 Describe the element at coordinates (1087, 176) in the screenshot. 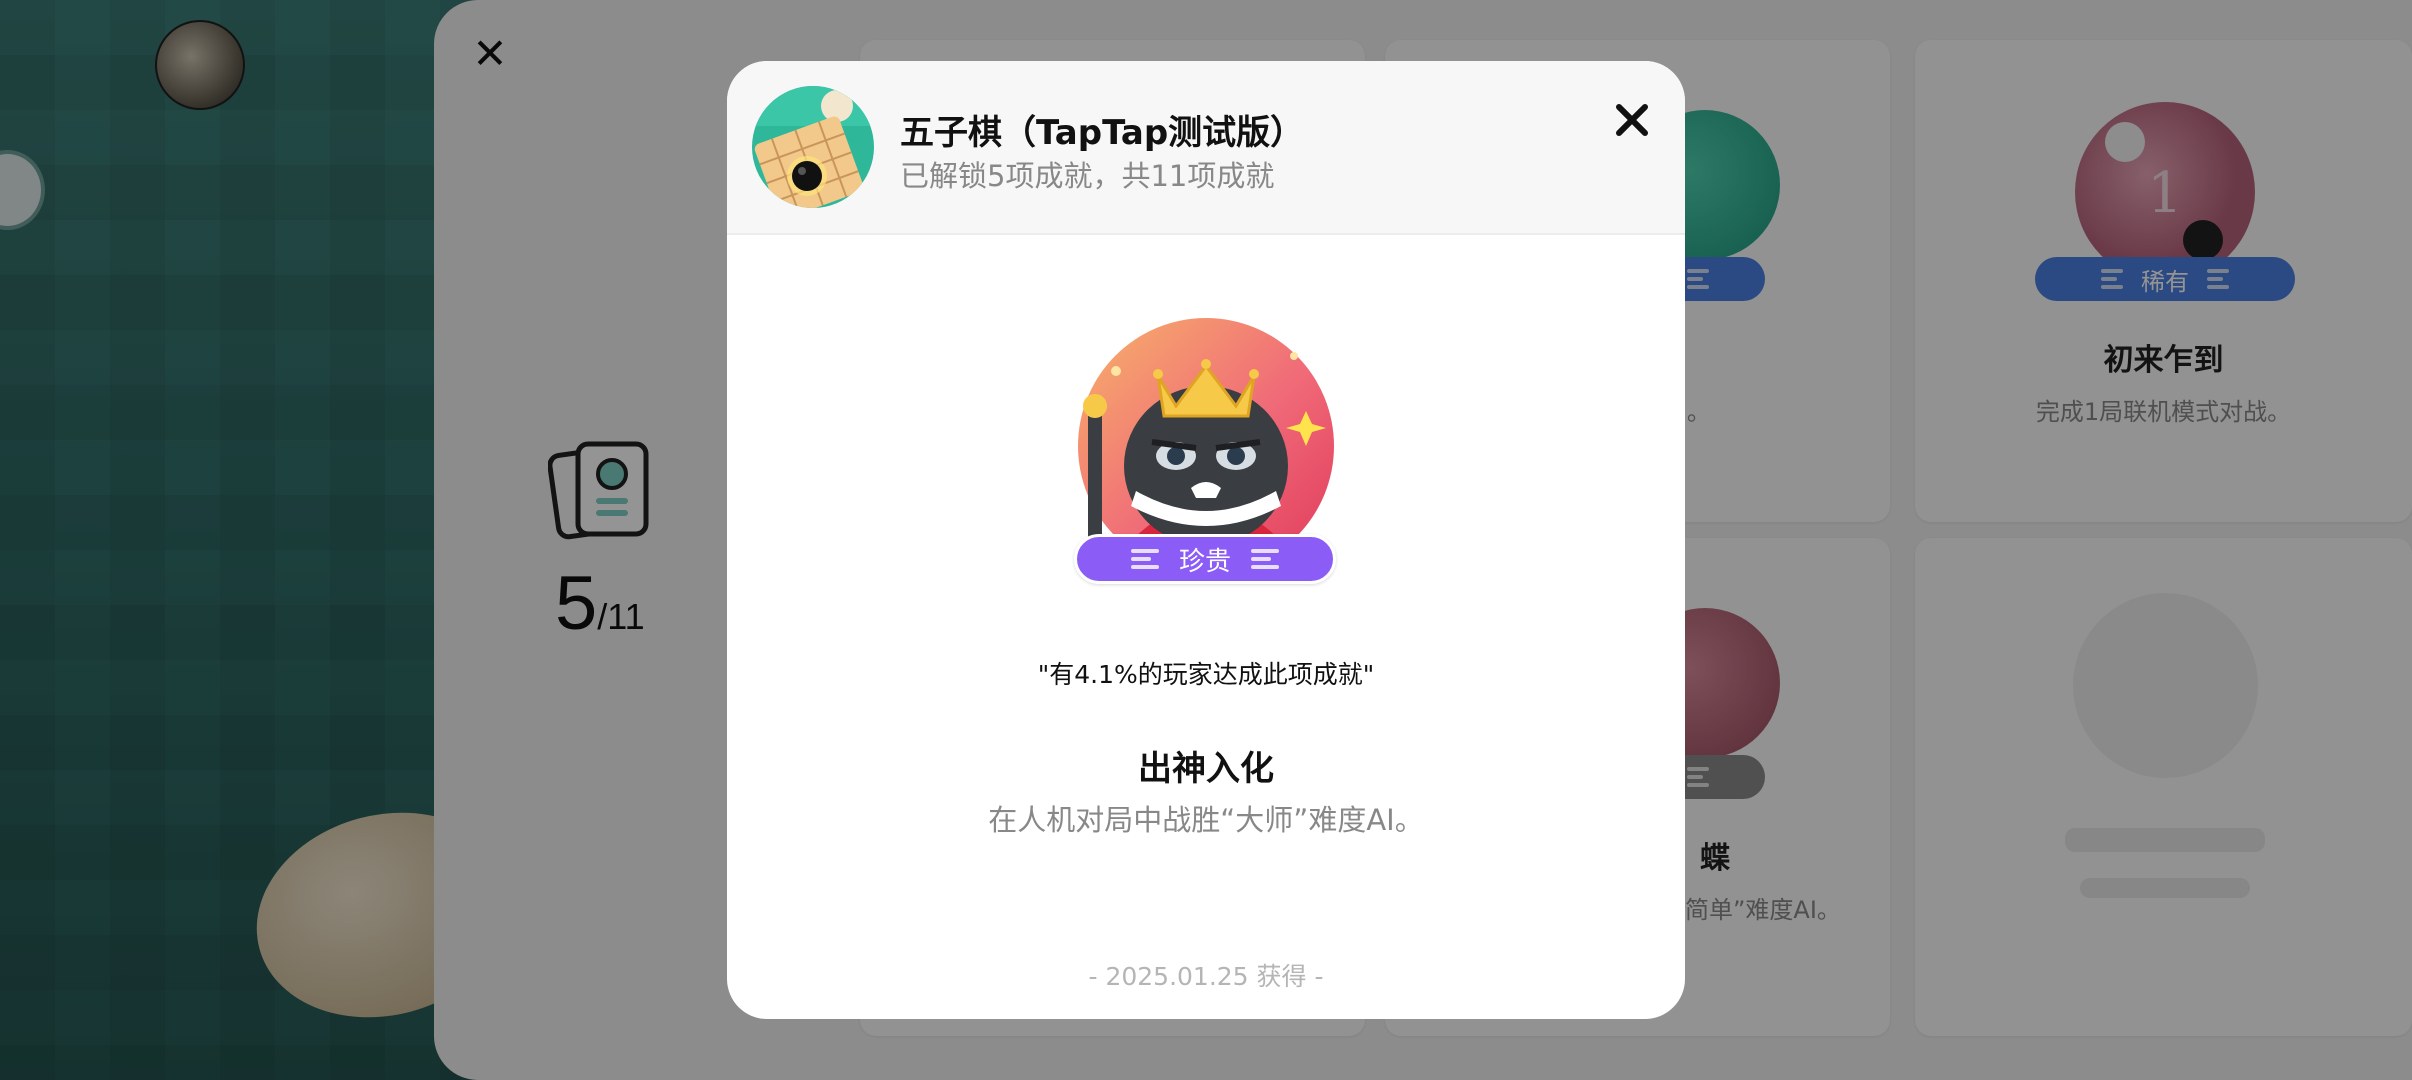

I see `achievement-progress-text: 已解锁5项成就，共11项成就` at that location.